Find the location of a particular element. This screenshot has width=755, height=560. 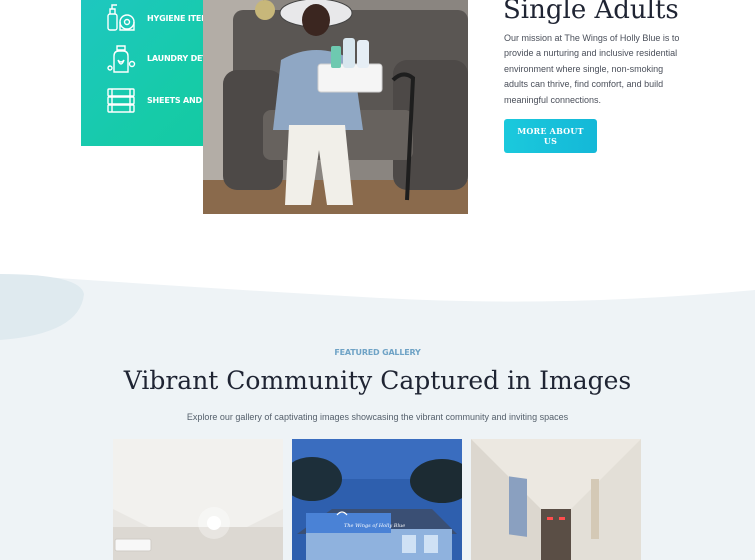

decorative-blob is located at coordinates (42, 307).